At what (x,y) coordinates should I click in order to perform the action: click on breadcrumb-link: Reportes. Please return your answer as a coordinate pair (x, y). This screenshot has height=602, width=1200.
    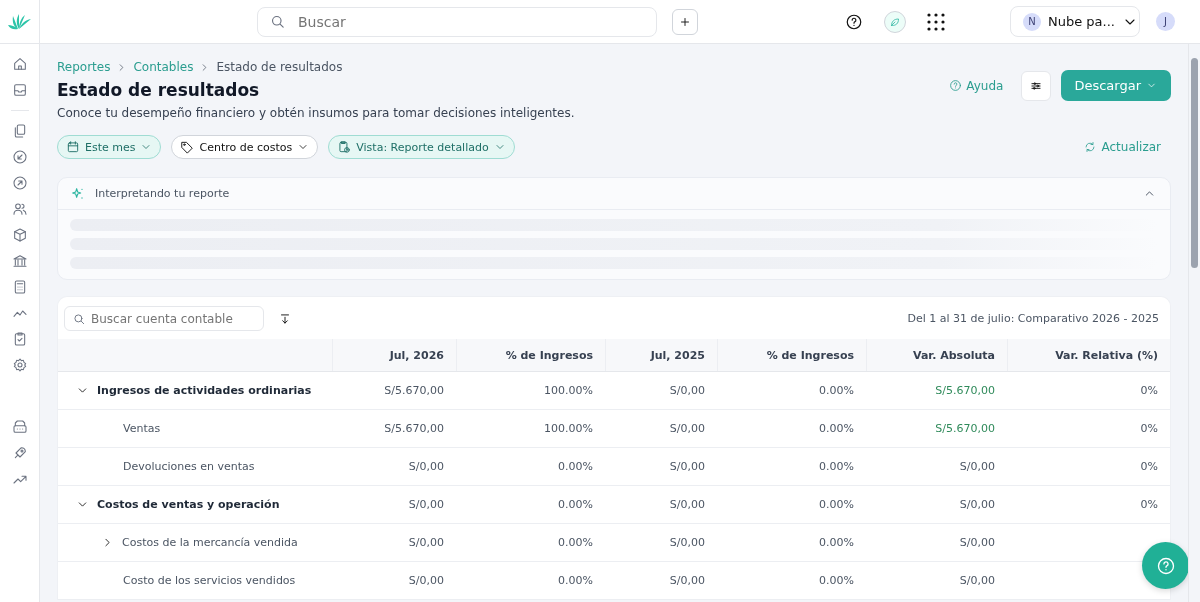
    Looking at the image, I should click on (84, 67).